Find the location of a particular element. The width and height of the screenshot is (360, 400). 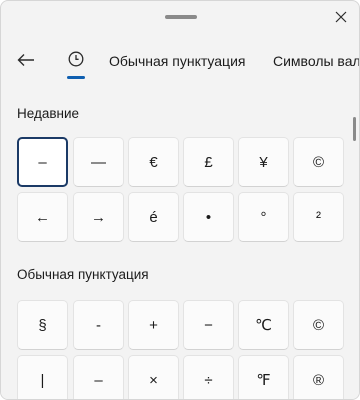

close-icon is located at coordinates (341, 17).